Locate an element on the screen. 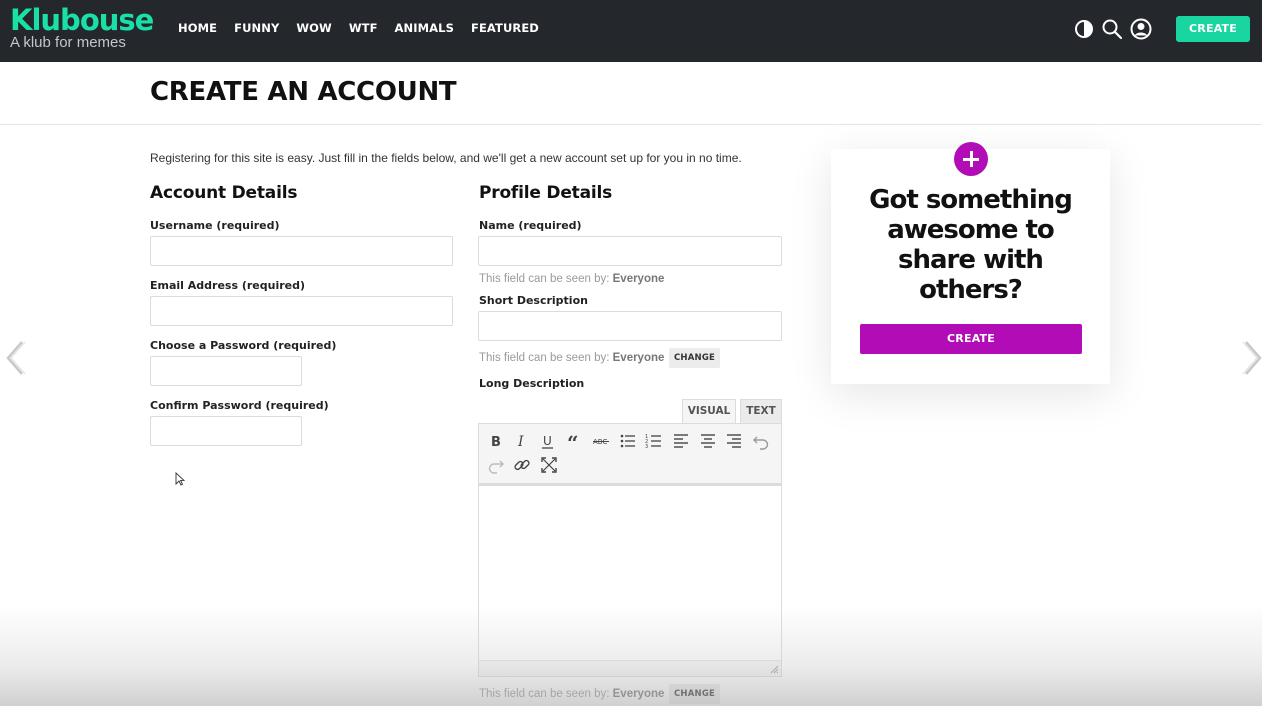  password-input is located at coordinates (226, 371).